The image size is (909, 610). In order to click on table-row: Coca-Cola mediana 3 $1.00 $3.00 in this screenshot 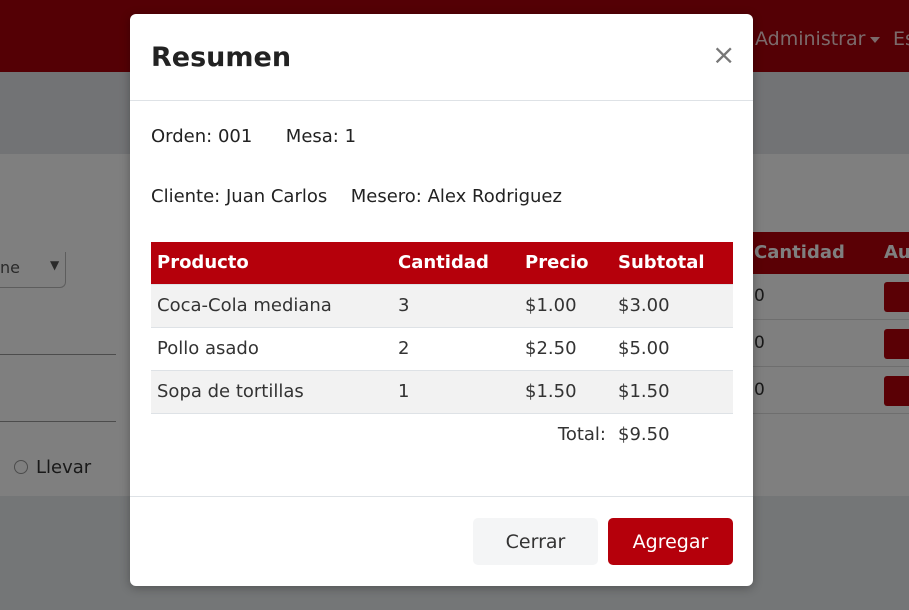, I will do `click(442, 305)`.